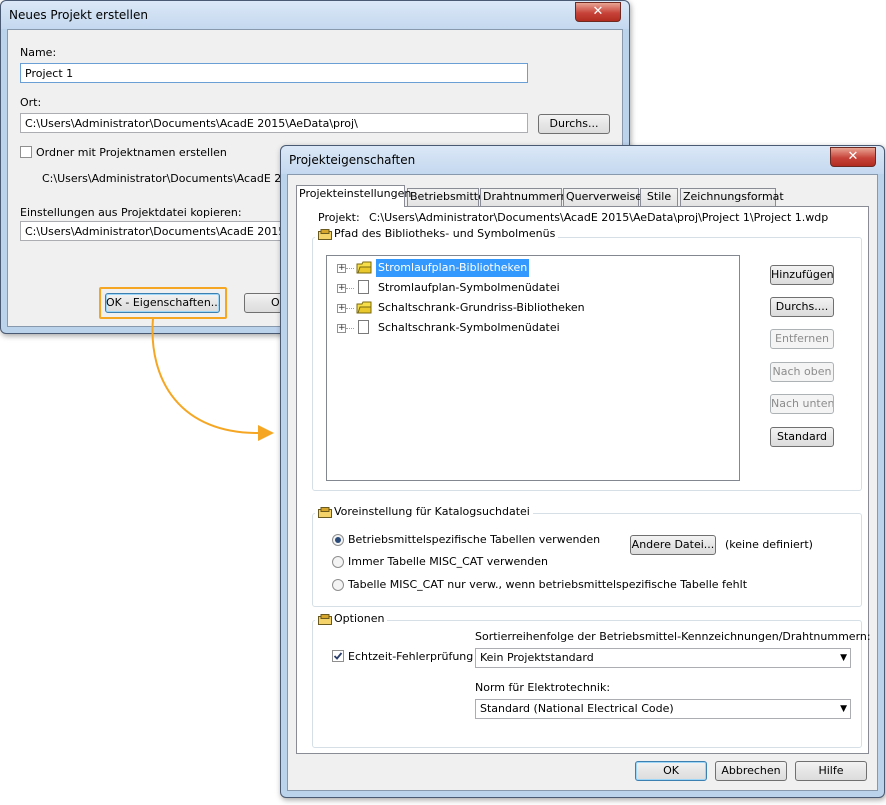 This screenshot has height=805, width=886. I want to click on copy-settings-label: Einstellungen aus Projektdatei kopieren:, so click(131, 212).